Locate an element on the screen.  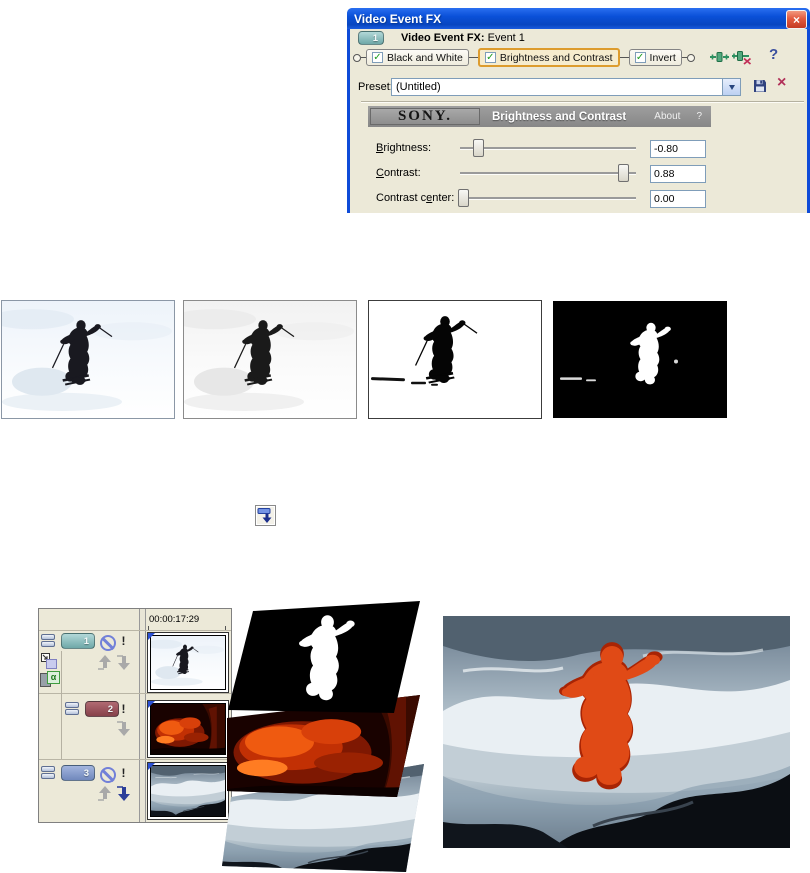
save-preset-button is located at coordinates (760, 88).